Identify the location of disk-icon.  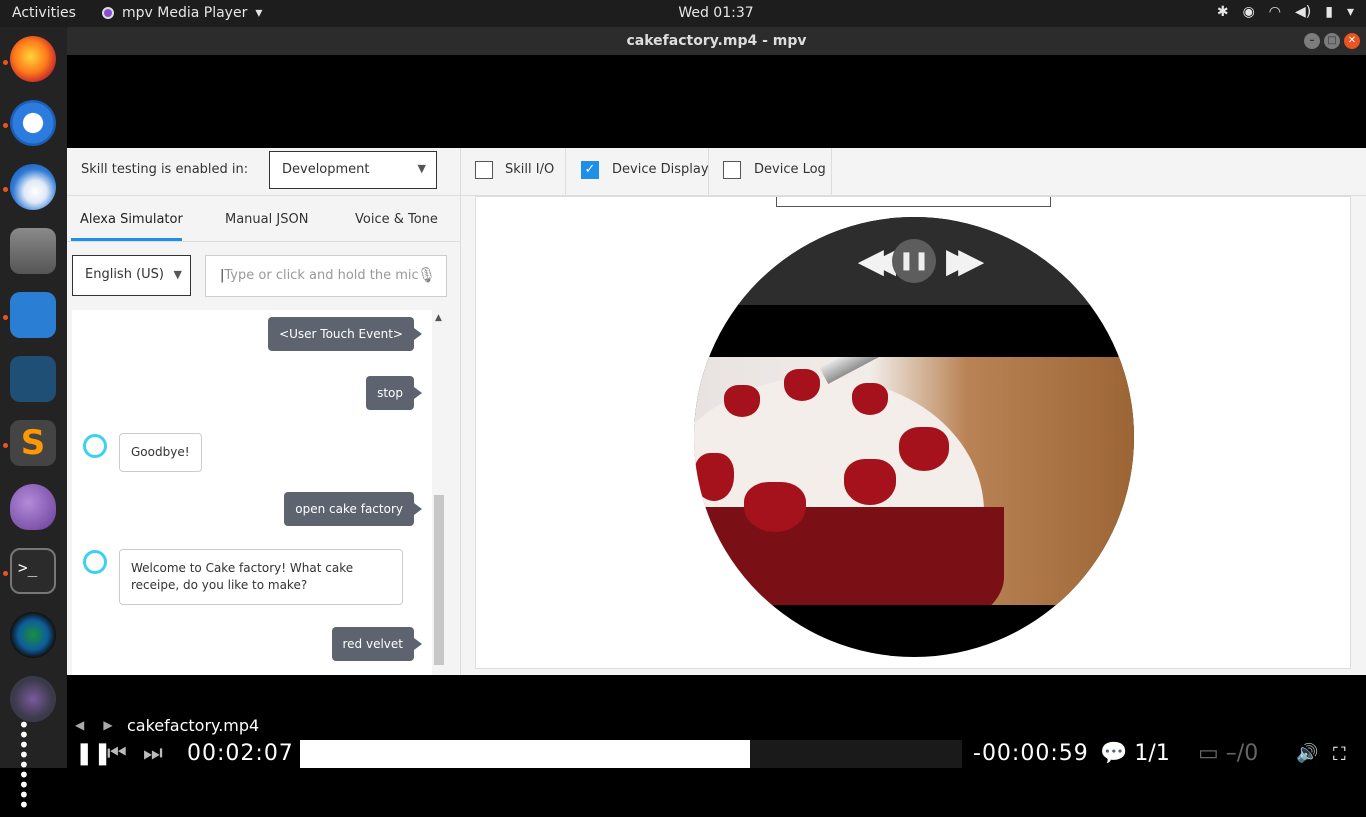
(33, 699).